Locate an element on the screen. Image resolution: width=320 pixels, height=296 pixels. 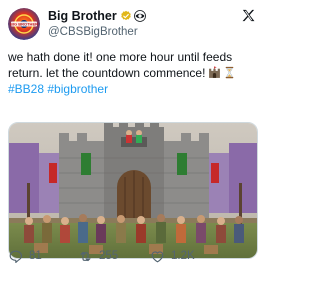
tweet-actions: 81 255 1.2K is located at coordinates (133, 256).